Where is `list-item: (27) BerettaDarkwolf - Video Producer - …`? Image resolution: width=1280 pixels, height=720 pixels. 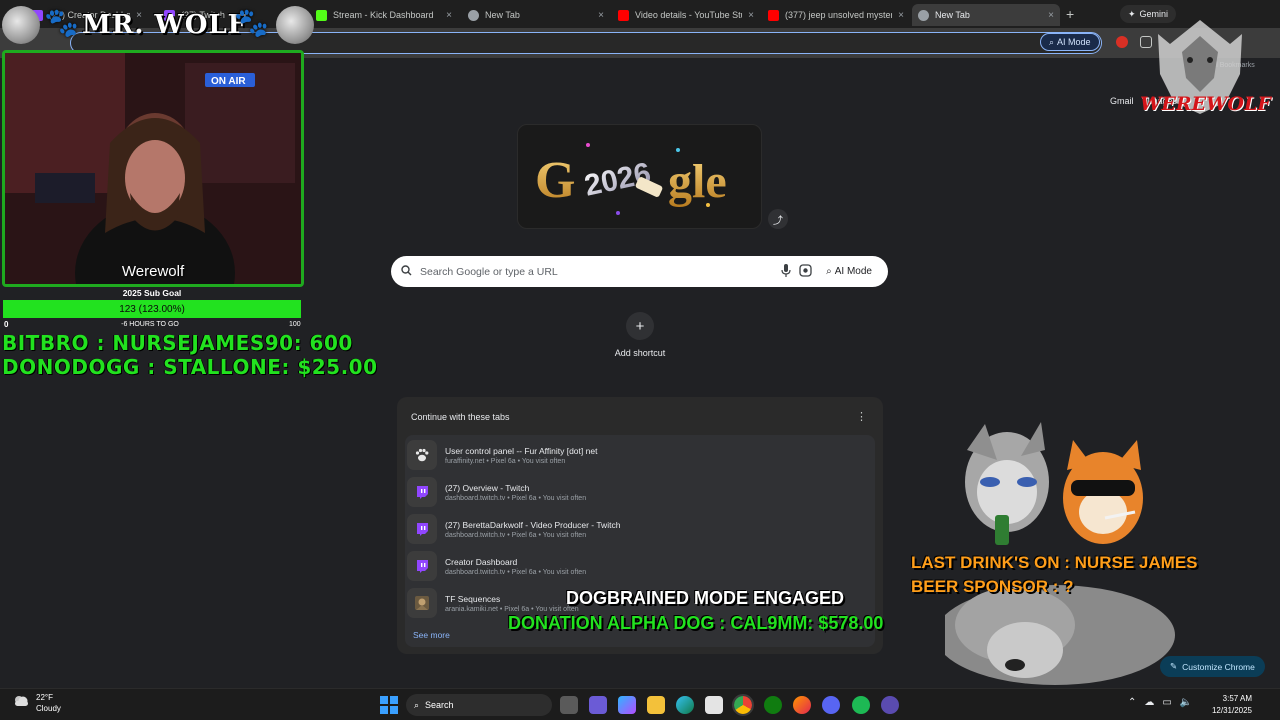 list-item: (27) BerettaDarkwolf - Video Producer - … is located at coordinates (640, 529).